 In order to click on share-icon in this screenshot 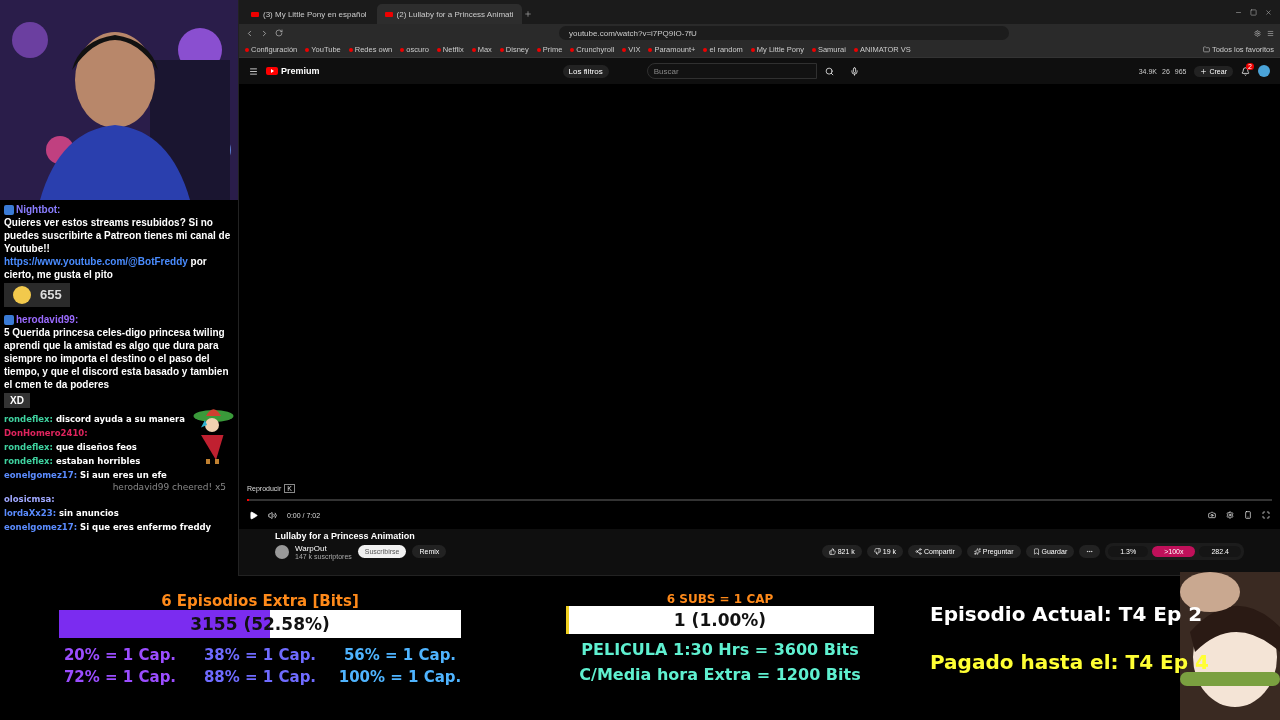, I will do `click(919, 551)`.